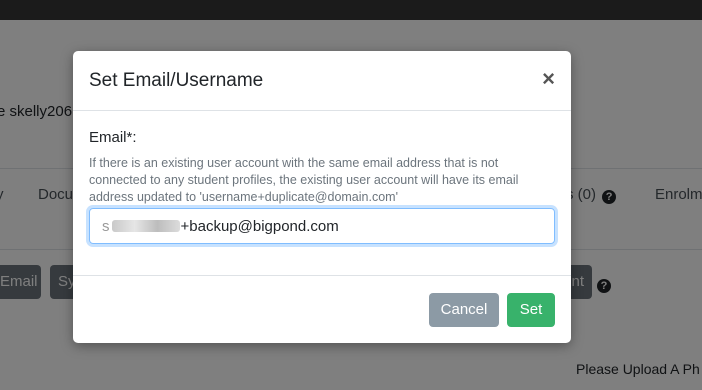 The height and width of the screenshot is (390, 702). I want to click on close-icon: ×, so click(548, 79).